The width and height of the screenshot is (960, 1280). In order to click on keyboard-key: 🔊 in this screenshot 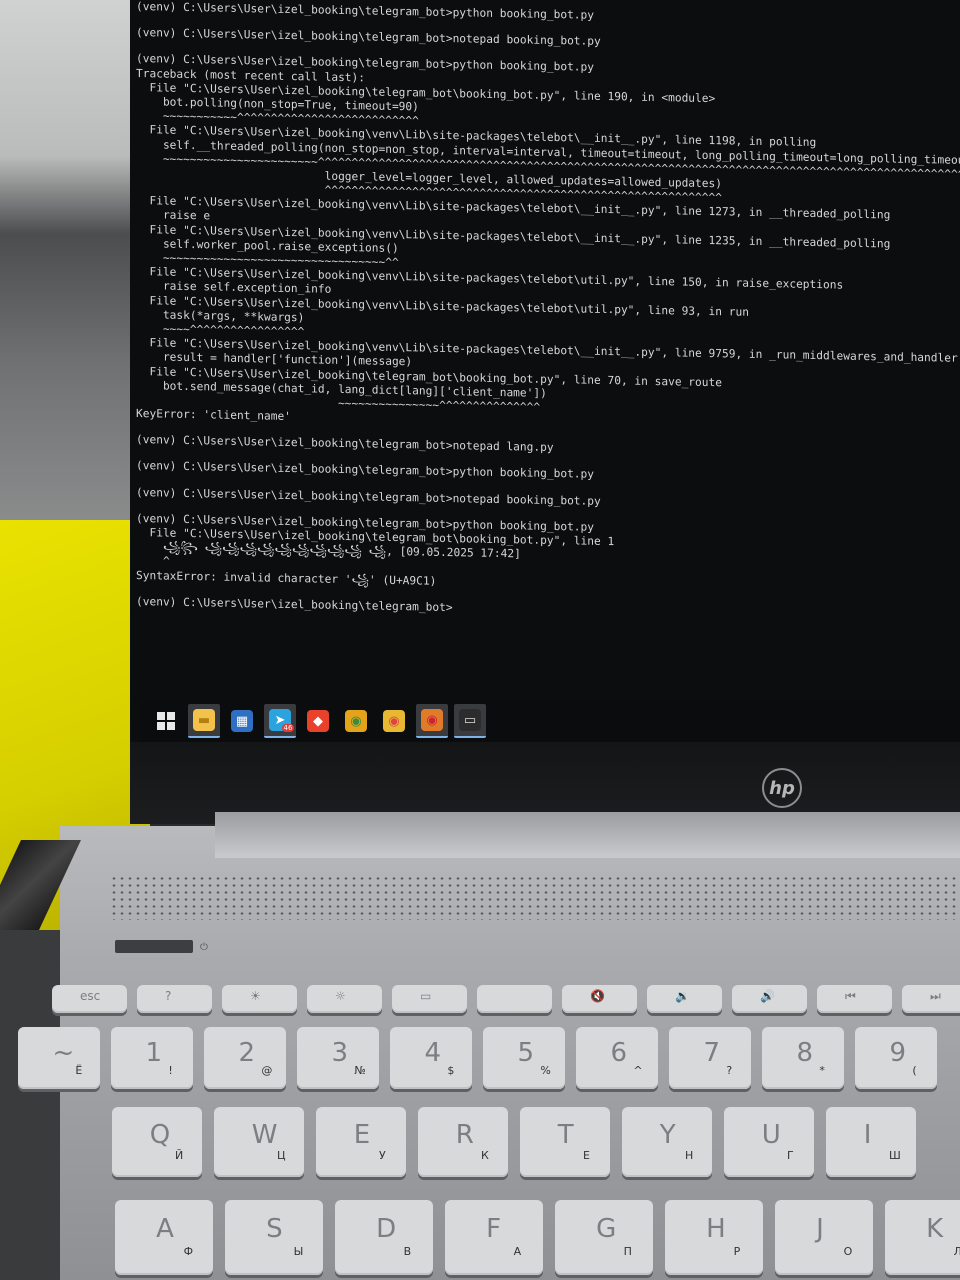, I will do `click(769, 999)`.